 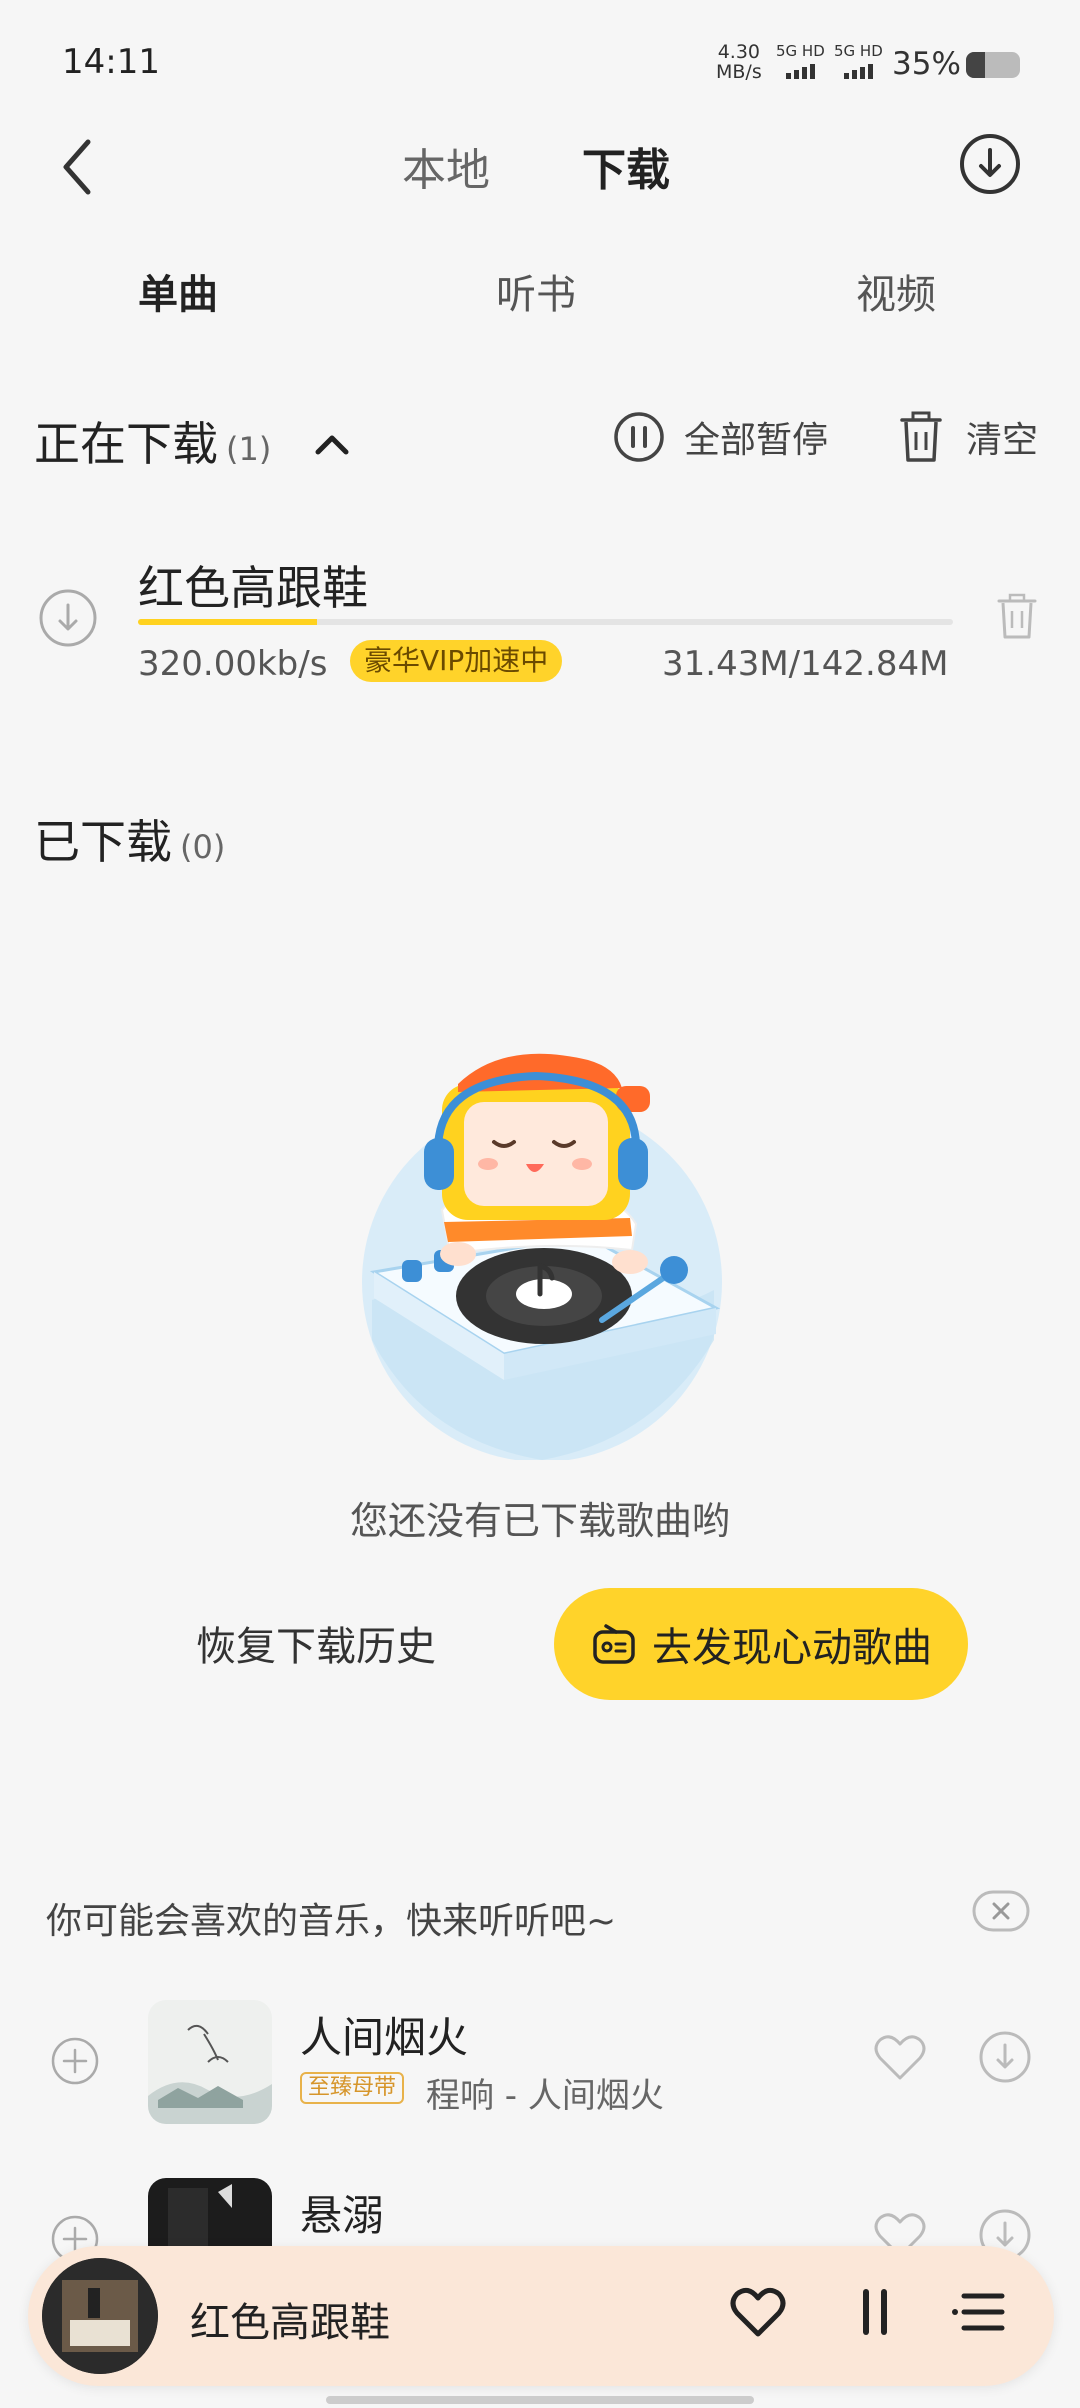 What do you see at coordinates (979, 2312) in the screenshot?
I see `playlist-icon` at bounding box center [979, 2312].